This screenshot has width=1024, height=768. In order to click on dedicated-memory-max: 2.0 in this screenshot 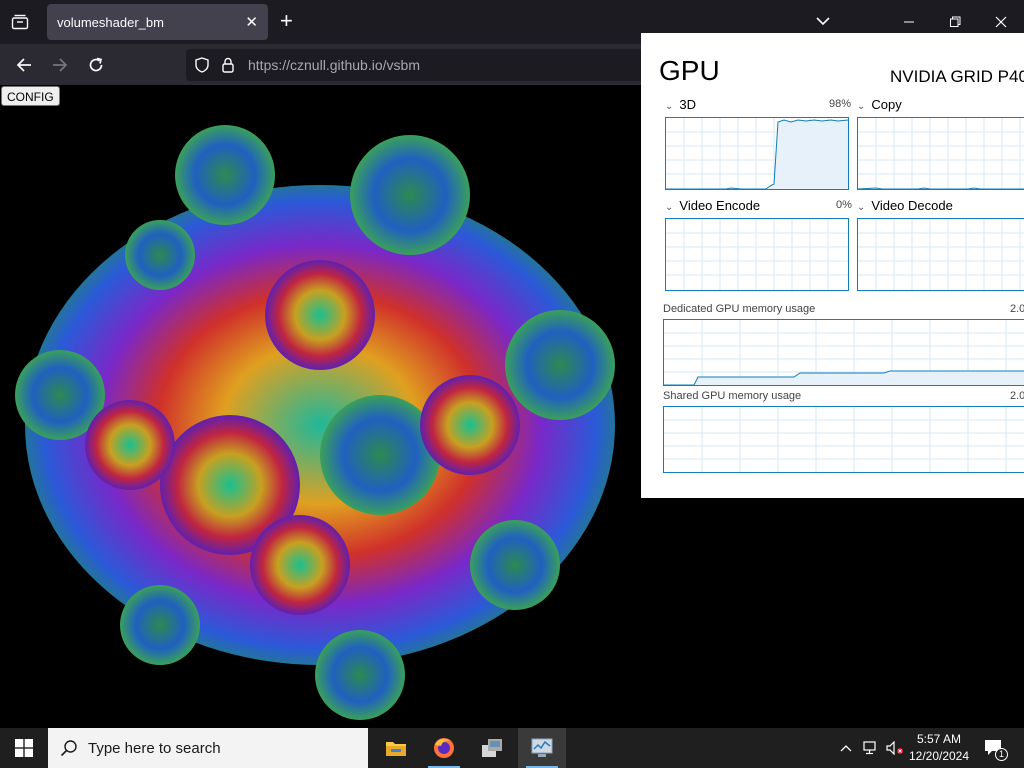, I will do `click(1017, 309)`.